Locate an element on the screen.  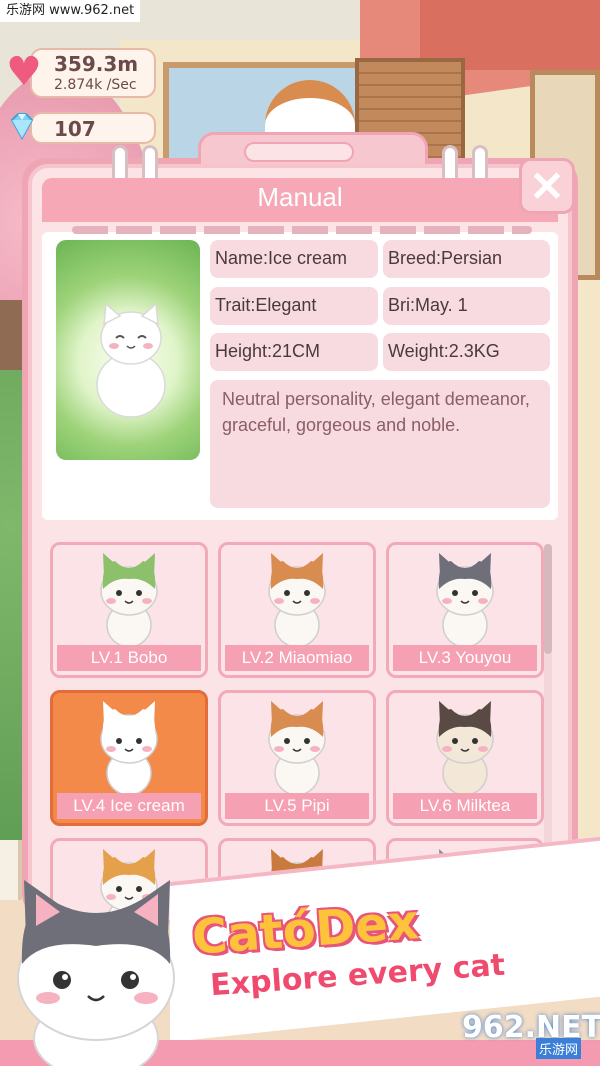
logo-cn: 乐游网 is located at coordinates (559, 1048).